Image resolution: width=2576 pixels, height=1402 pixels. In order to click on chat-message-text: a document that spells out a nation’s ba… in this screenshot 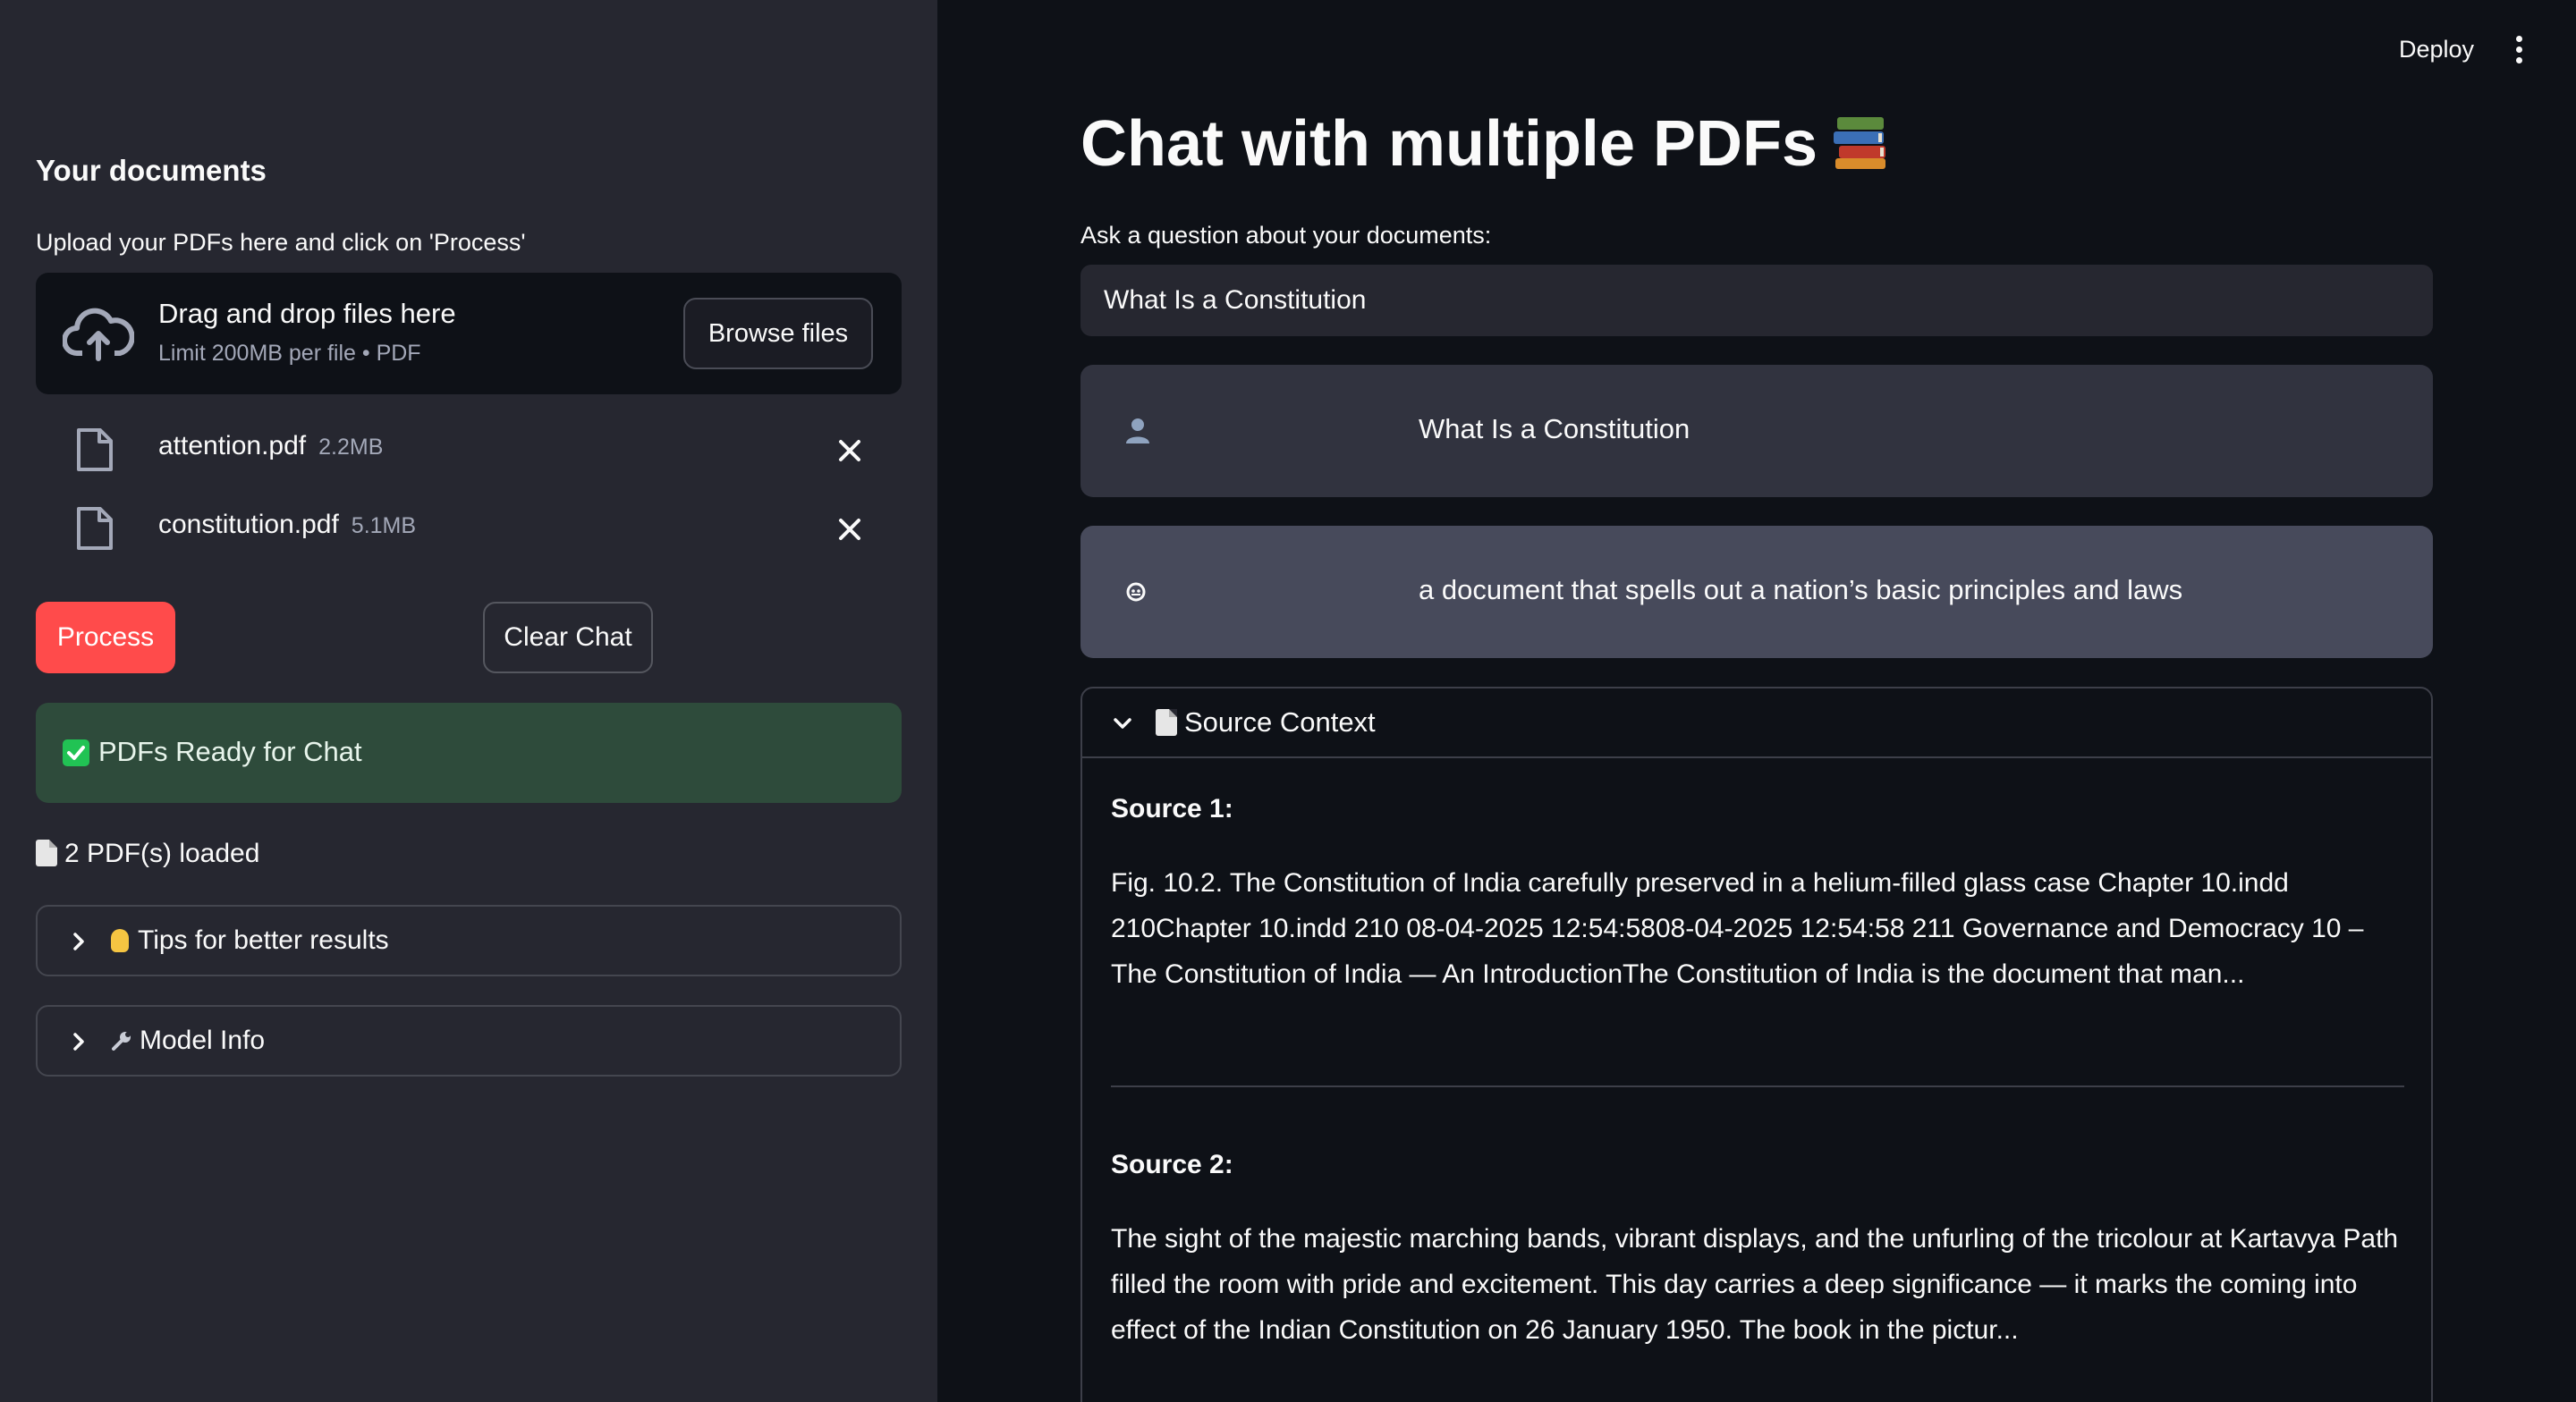, I will do `click(1801, 589)`.